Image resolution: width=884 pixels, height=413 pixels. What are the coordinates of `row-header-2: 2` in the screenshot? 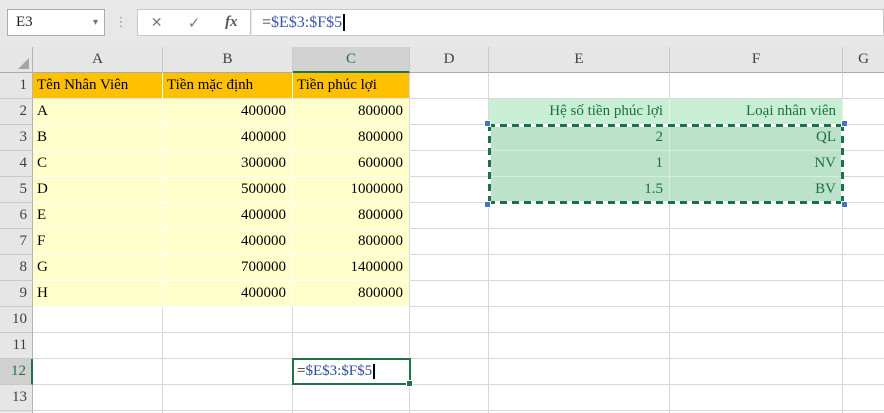 It's located at (16, 112).